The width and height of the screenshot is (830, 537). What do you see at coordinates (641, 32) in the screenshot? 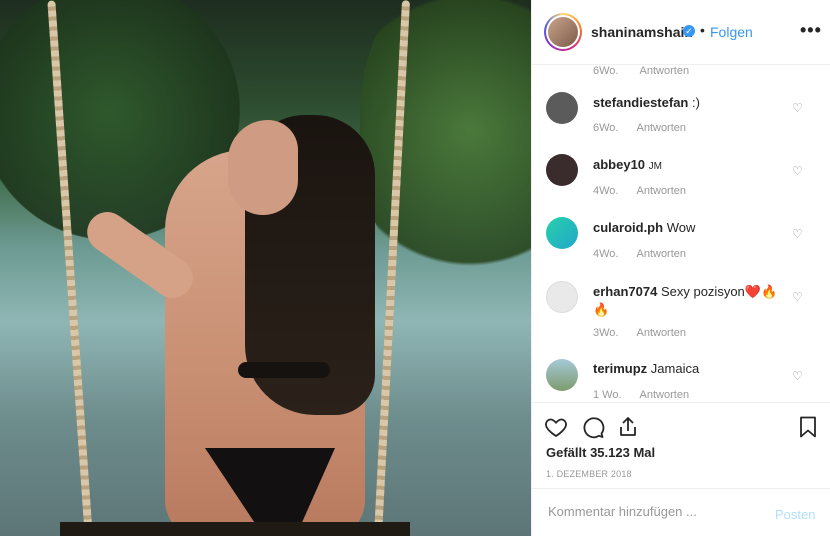
I see `author-username: shaninamshaik` at bounding box center [641, 32].